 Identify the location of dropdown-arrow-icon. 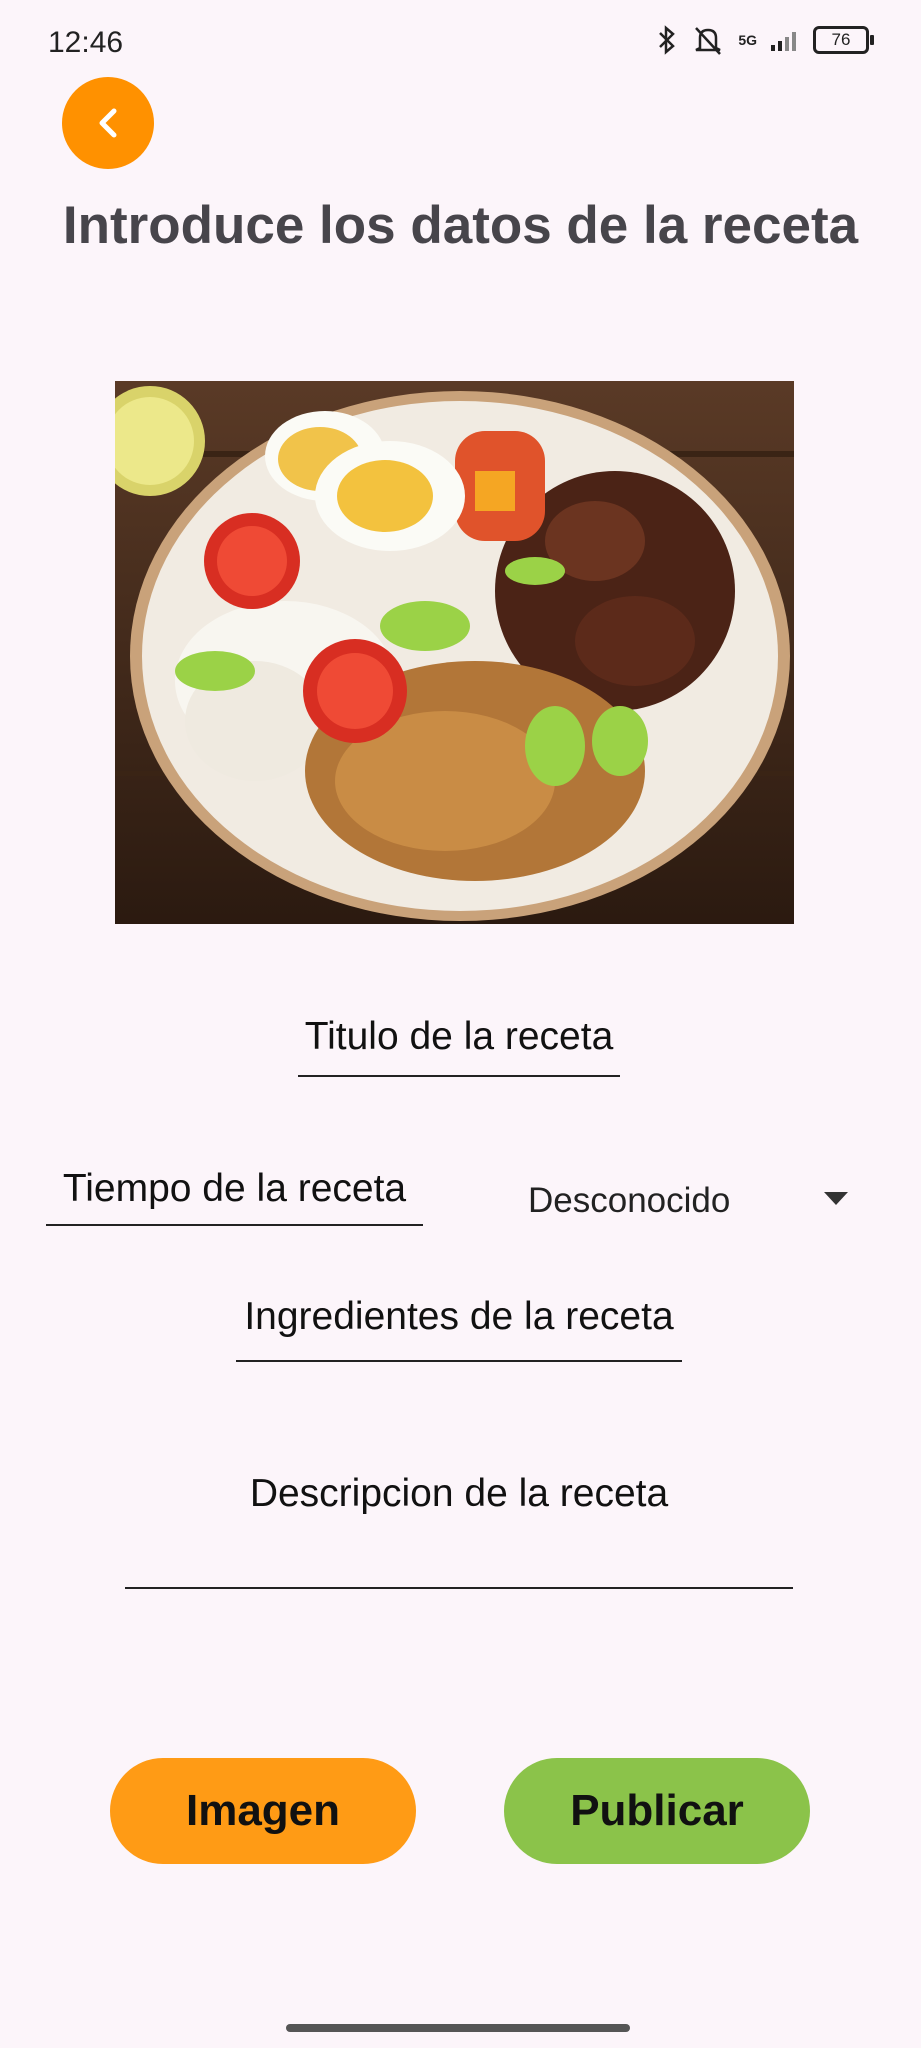
(836, 1198).